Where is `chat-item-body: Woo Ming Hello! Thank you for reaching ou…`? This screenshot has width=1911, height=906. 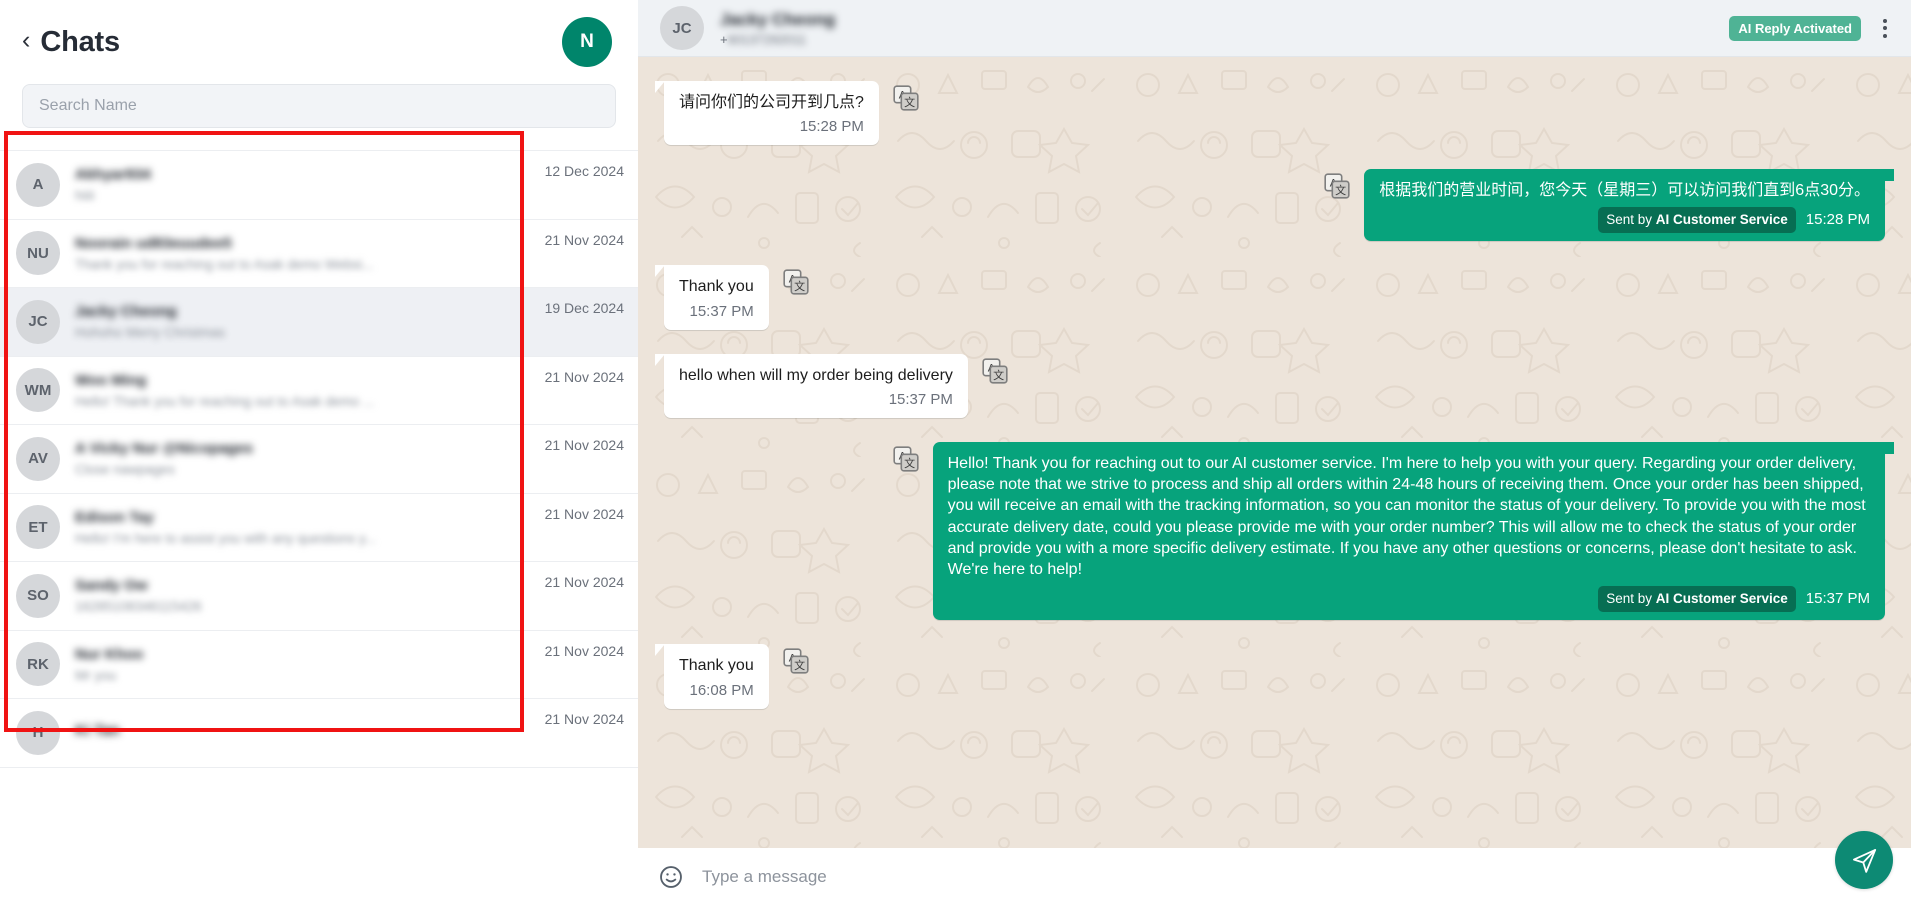 chat-item-body: Woo Ming Hello! Thank you for reaching ou… is located at coordinates (310, 390).